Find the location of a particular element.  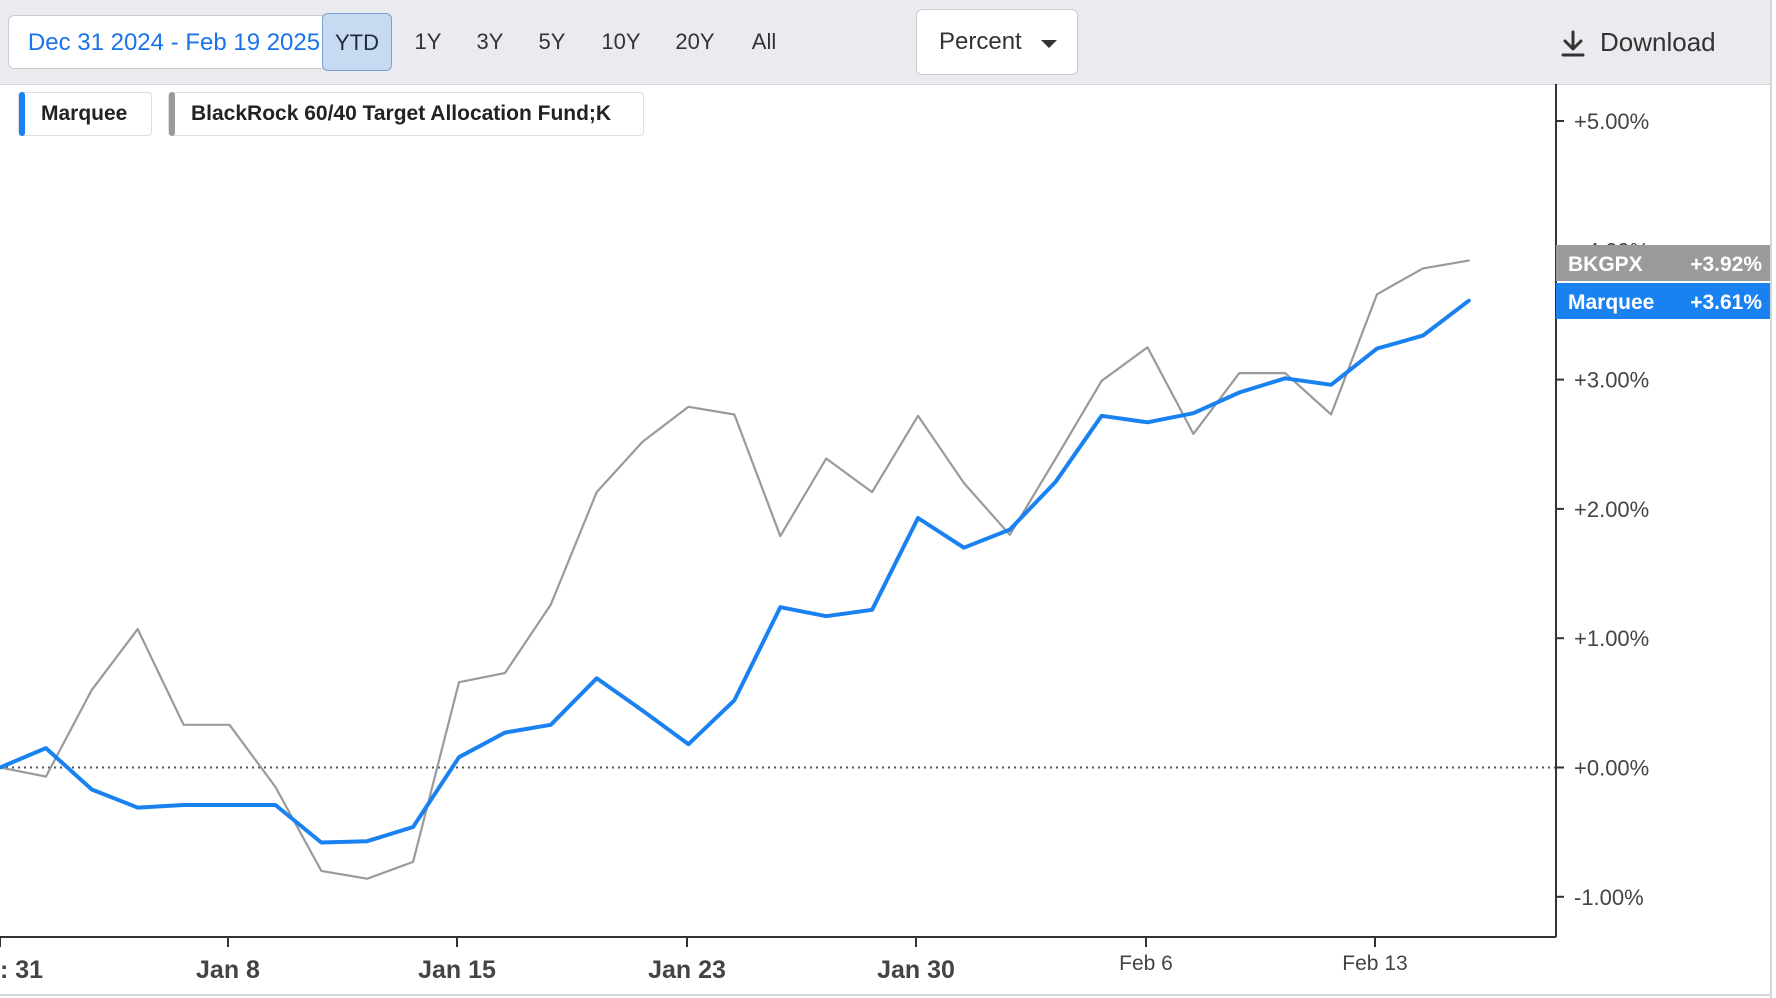

x-tick-label: Jan 15 is located at coordinates (457, 970).